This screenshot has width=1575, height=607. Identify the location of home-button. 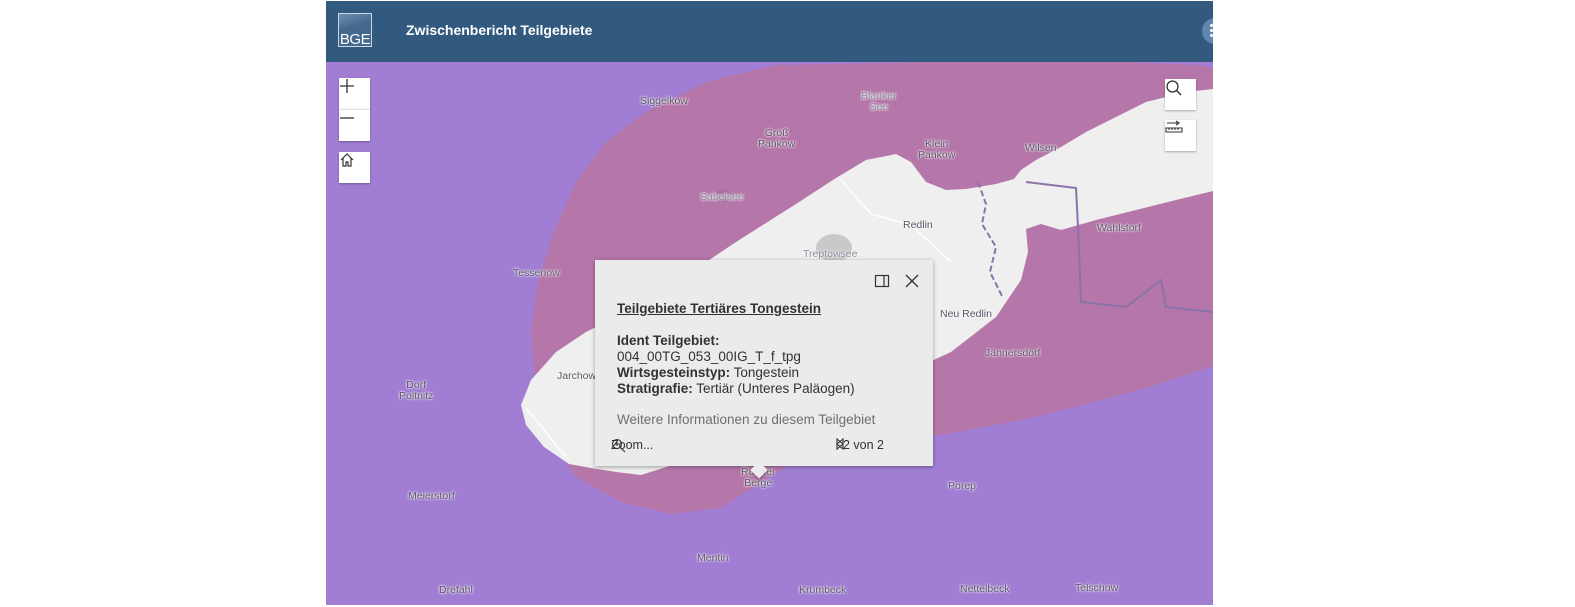
(354, 167).